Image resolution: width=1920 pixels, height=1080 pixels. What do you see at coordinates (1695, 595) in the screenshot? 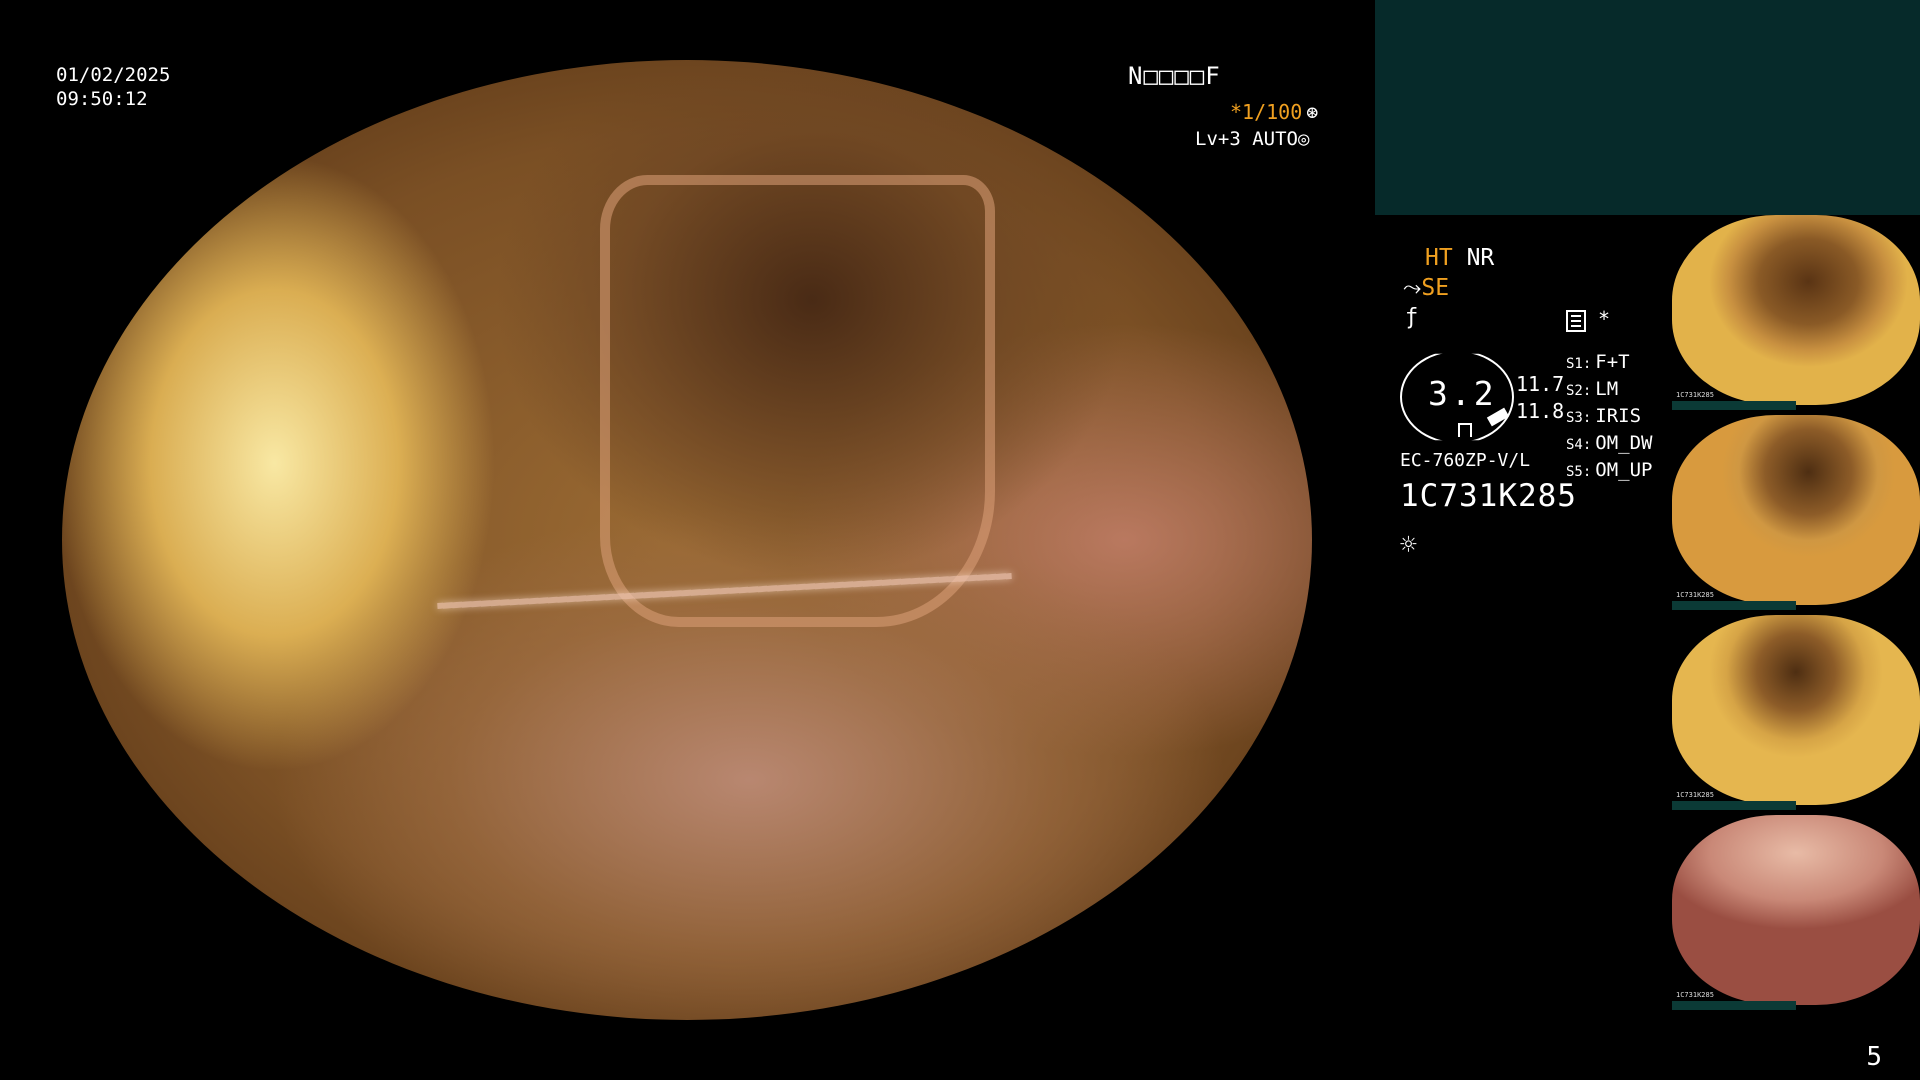
I see `thumbnail-serial-2: 1C731K285` at bounding box center [1695, 595].